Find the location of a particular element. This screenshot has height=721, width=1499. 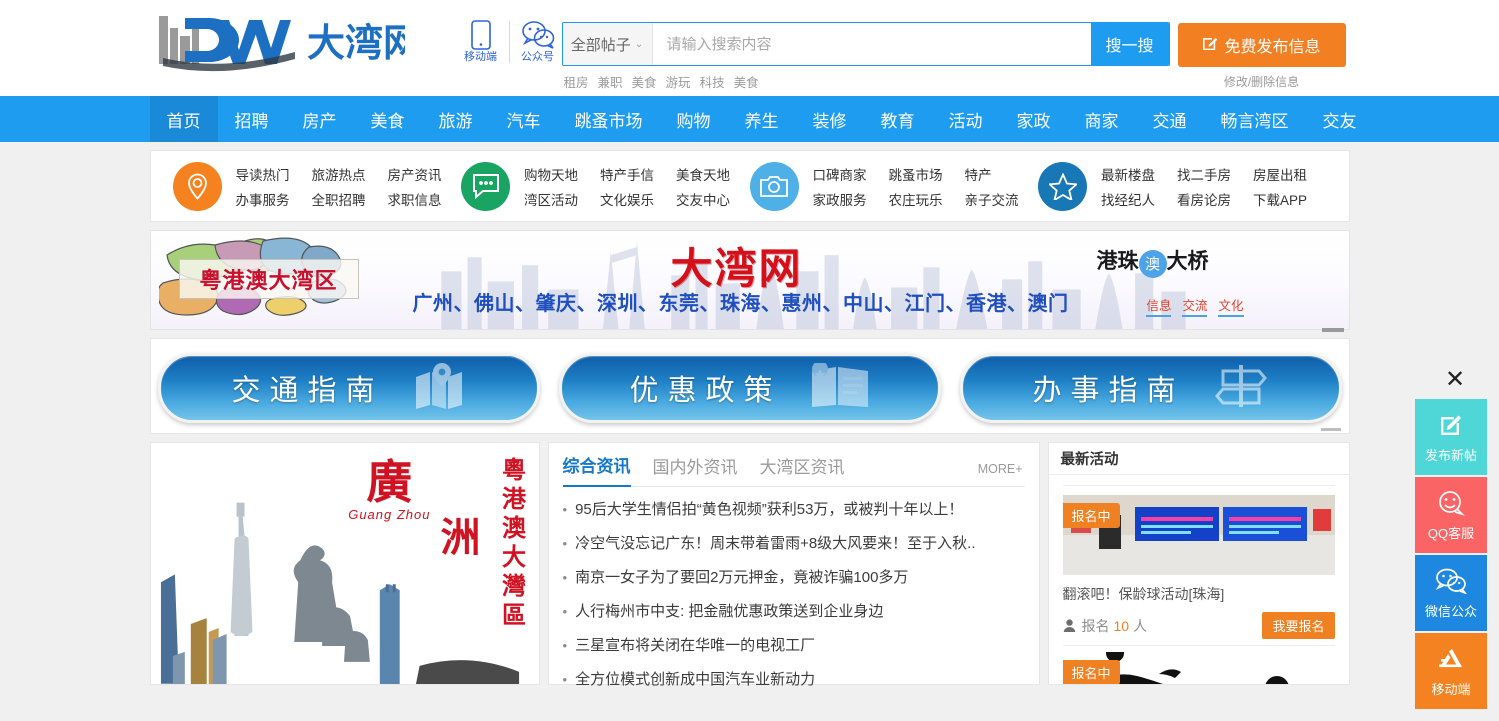

hot-keyword: 租房 is located at coordinates (576, 81).